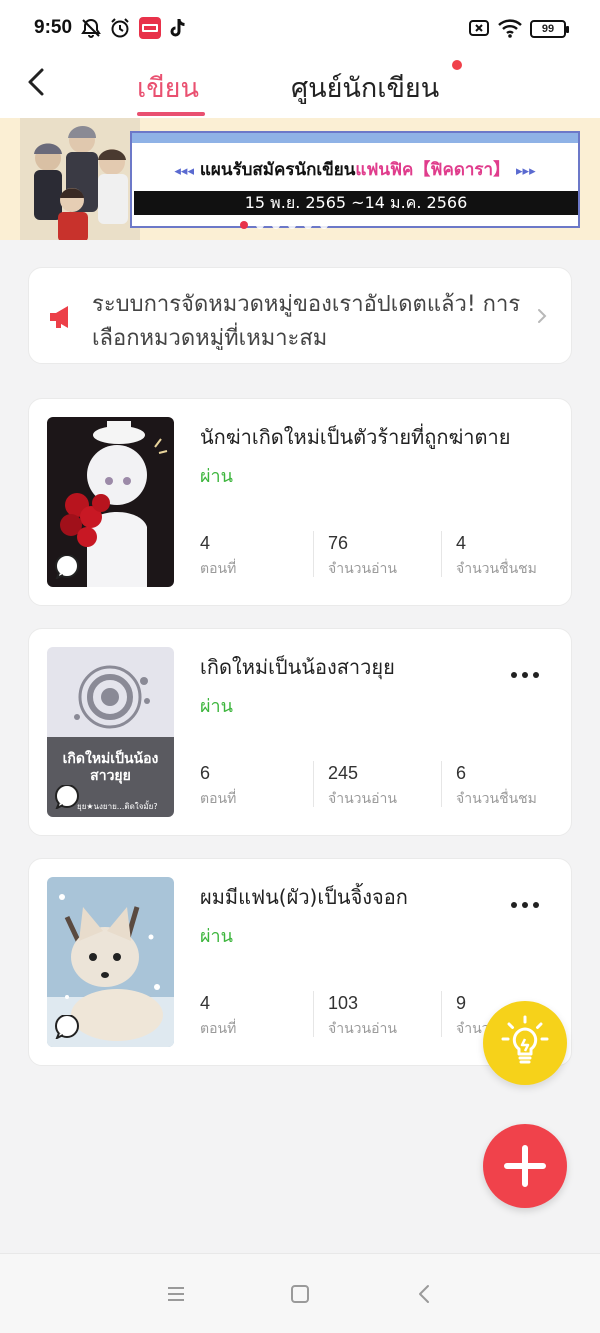 Image resolution: width=600 pixels, height=1333 pixels. What do you see at coordinates (457, 65) in the screenshot?
I see `notification-dot` at bounding box center [457, 65].